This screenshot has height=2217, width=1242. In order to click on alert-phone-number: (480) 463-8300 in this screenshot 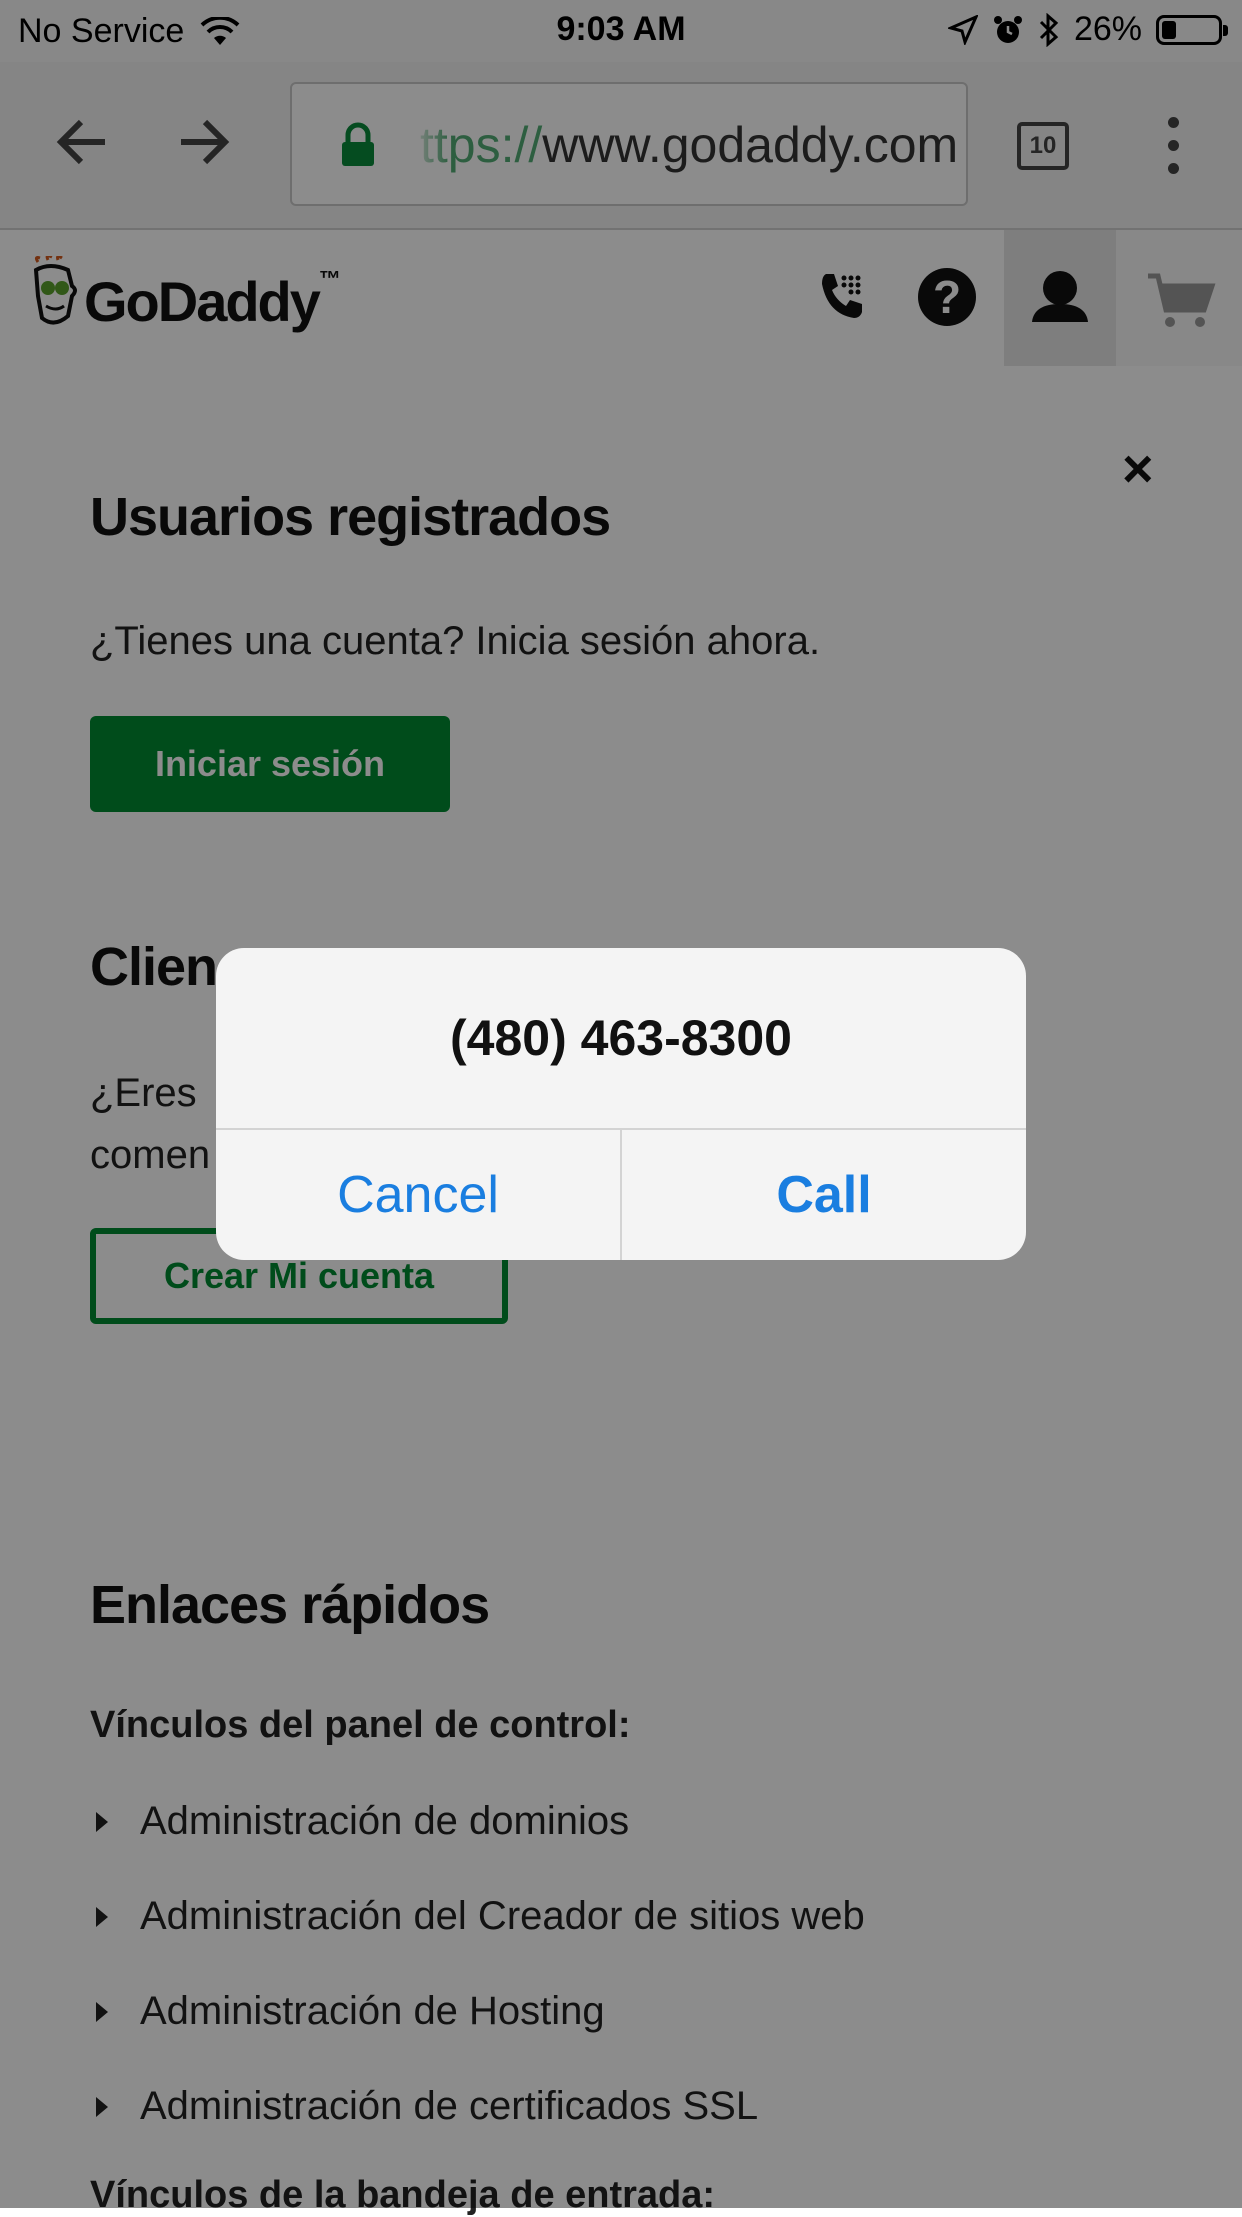, I will do `click(621, 1038)`.